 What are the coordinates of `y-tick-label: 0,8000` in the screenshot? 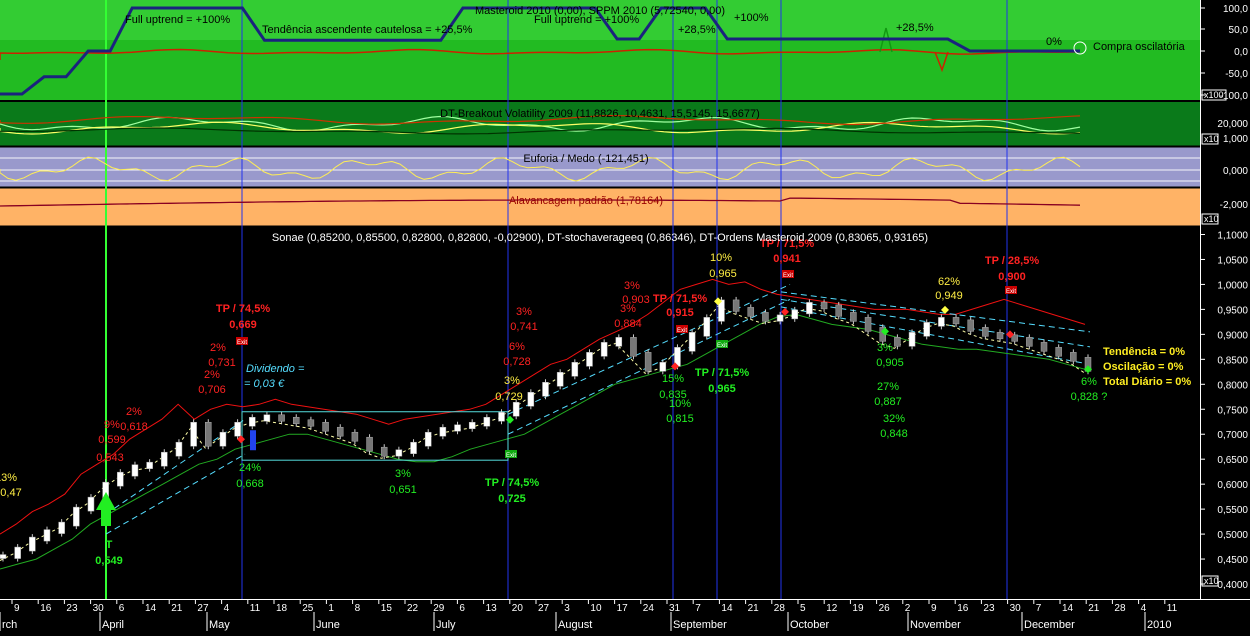 It's located at (1232, 385).